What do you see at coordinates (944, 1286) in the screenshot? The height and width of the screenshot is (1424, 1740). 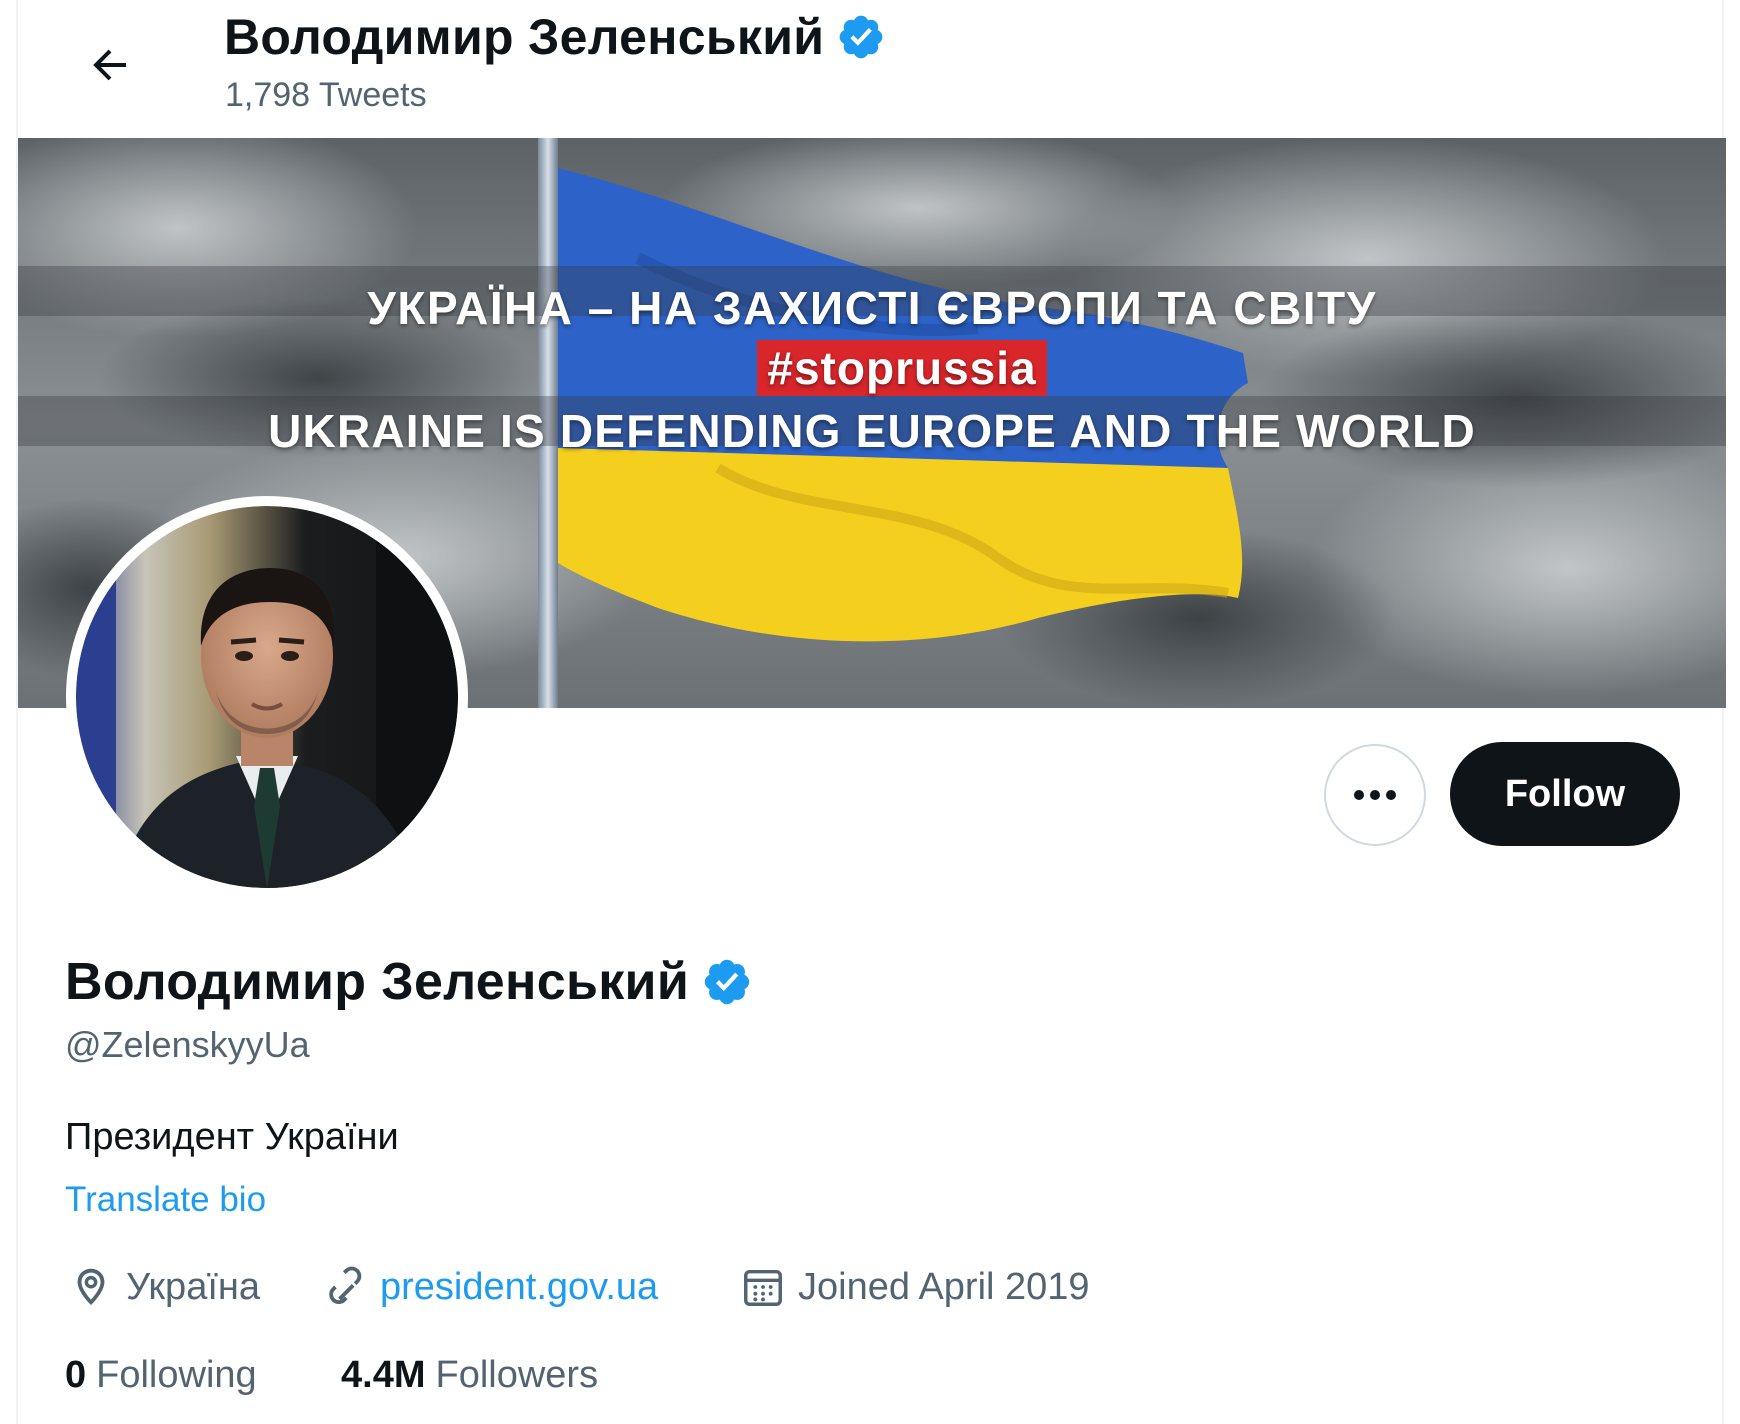 I see `joined-text: Joined April 2019` at bounding box center [944, 1286].